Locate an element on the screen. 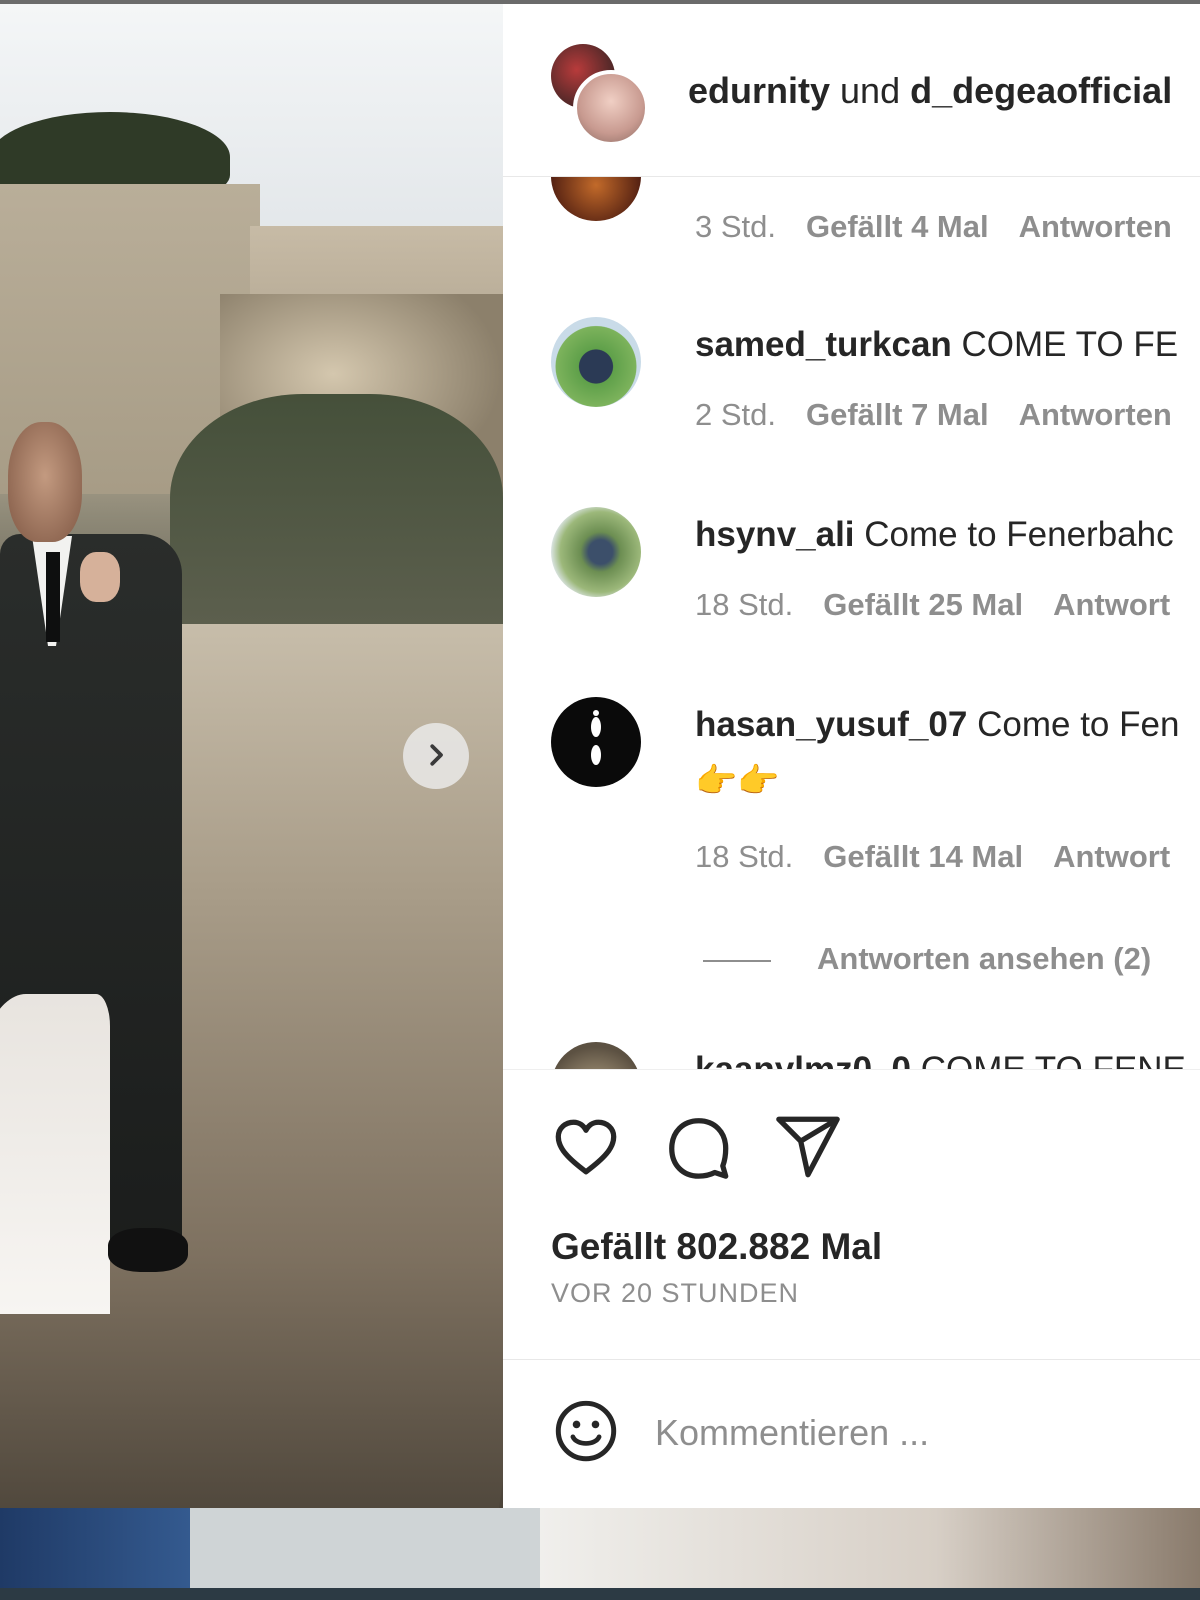 This screenshot has height=1600, width=1200. comment-body: COME TO FE is located at coordinates (1070, 344).